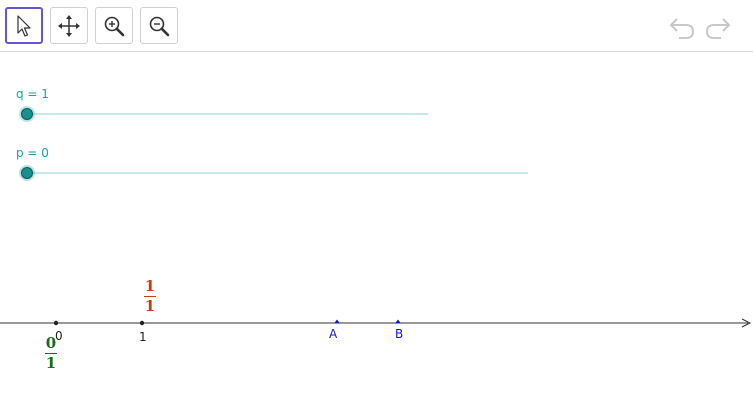 The height and width of the screenshot is (400, 753). Describe the element at coordinates (27, 114) in the screenshot. I see `slider-q-handle` at that location.